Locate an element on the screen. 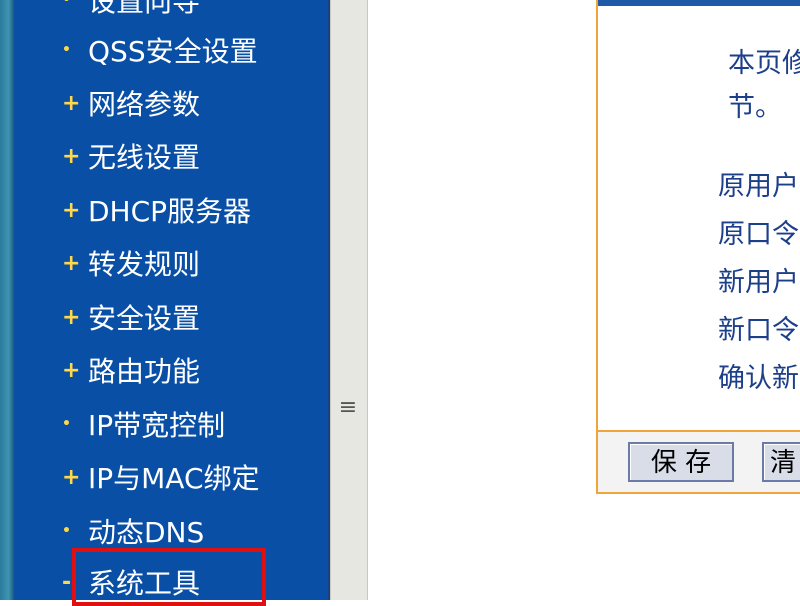 The width and height of the screenshot is (800, 606). clear-button: 清 is located at coordinates (781, 462).